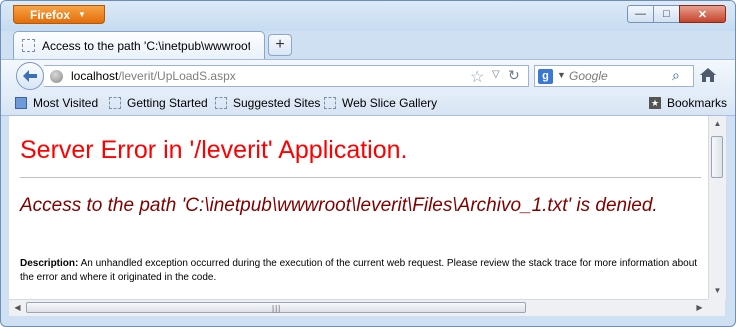 Image resolution: width=736 pixels, height=327 pixels. I want to click on firefox-menu-label: Firefox, so click(50, 14).